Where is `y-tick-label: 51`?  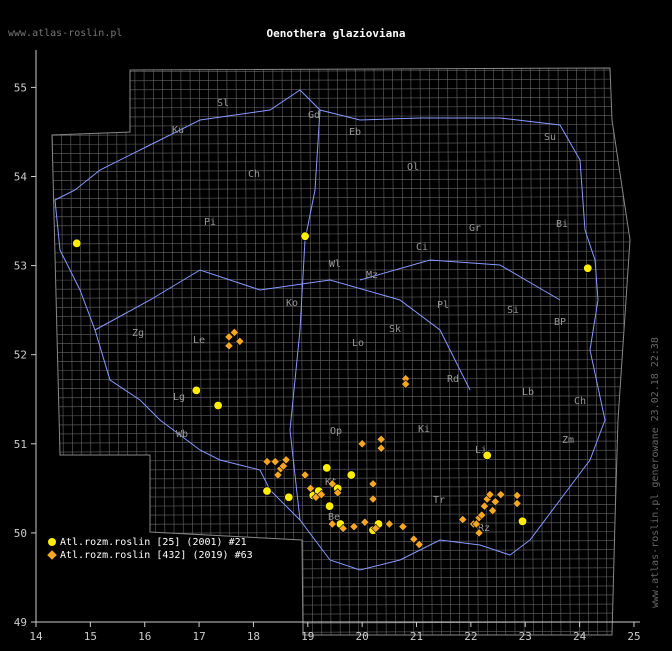
y-tick-label: 51 is located at coordinates (20, 444).